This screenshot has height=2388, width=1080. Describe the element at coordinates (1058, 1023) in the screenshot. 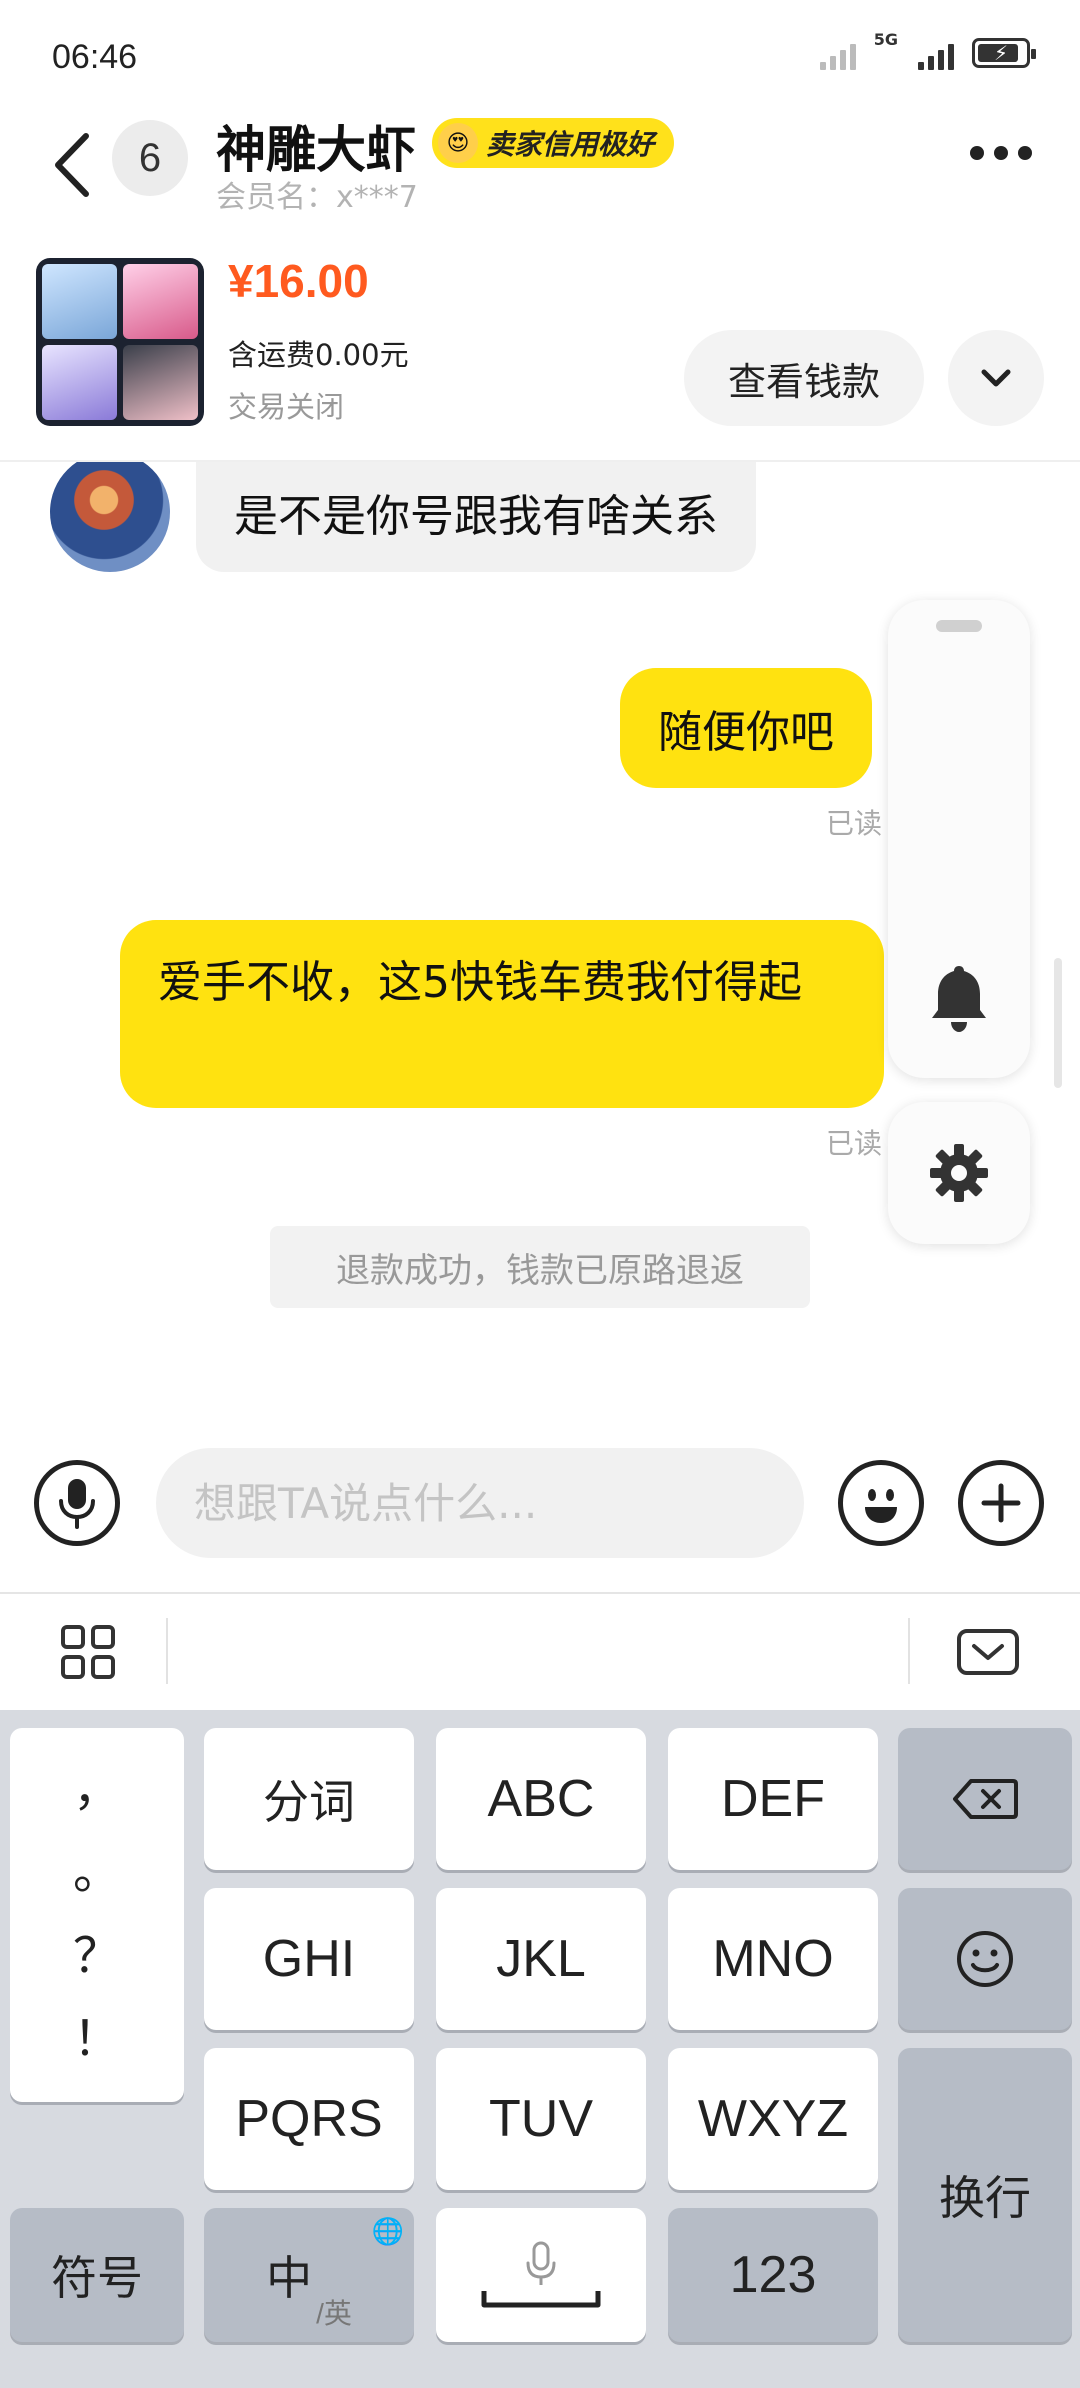

I see `scrollbar` at that location.